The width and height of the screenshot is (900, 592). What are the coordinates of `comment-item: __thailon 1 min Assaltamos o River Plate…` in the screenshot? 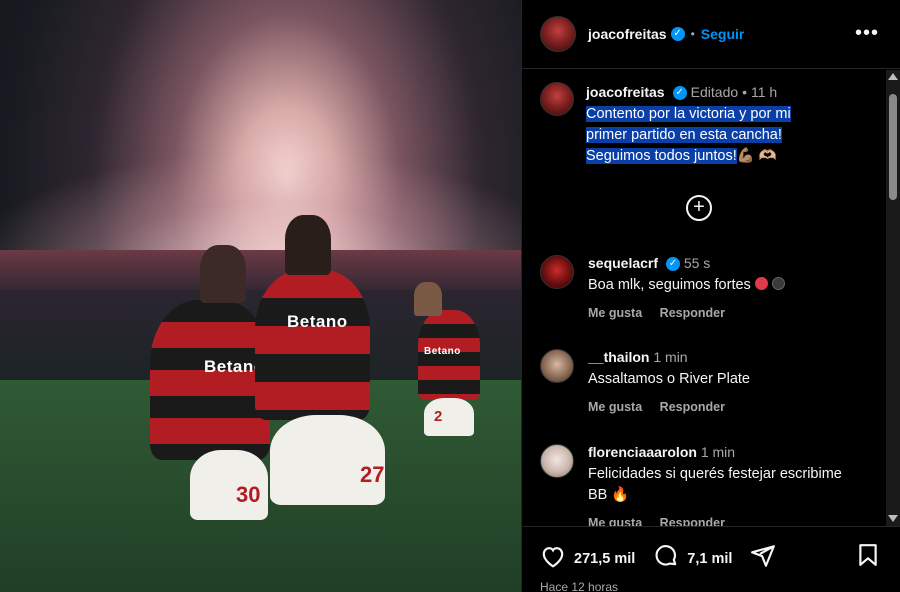 It's located at (710, 381).